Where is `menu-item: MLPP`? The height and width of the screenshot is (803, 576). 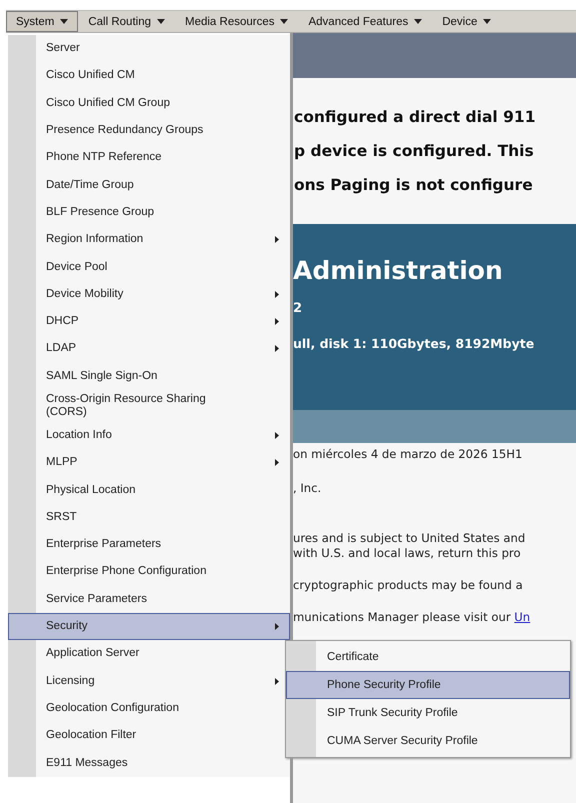 menu-item: MLPP is located at coordinates (149, 462).